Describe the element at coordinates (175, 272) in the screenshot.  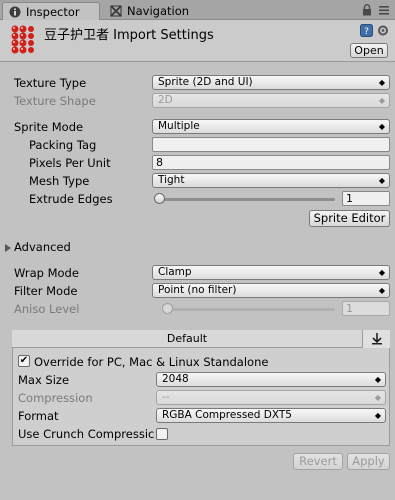
I see `wrap-mode-value: Clamp` at that location.